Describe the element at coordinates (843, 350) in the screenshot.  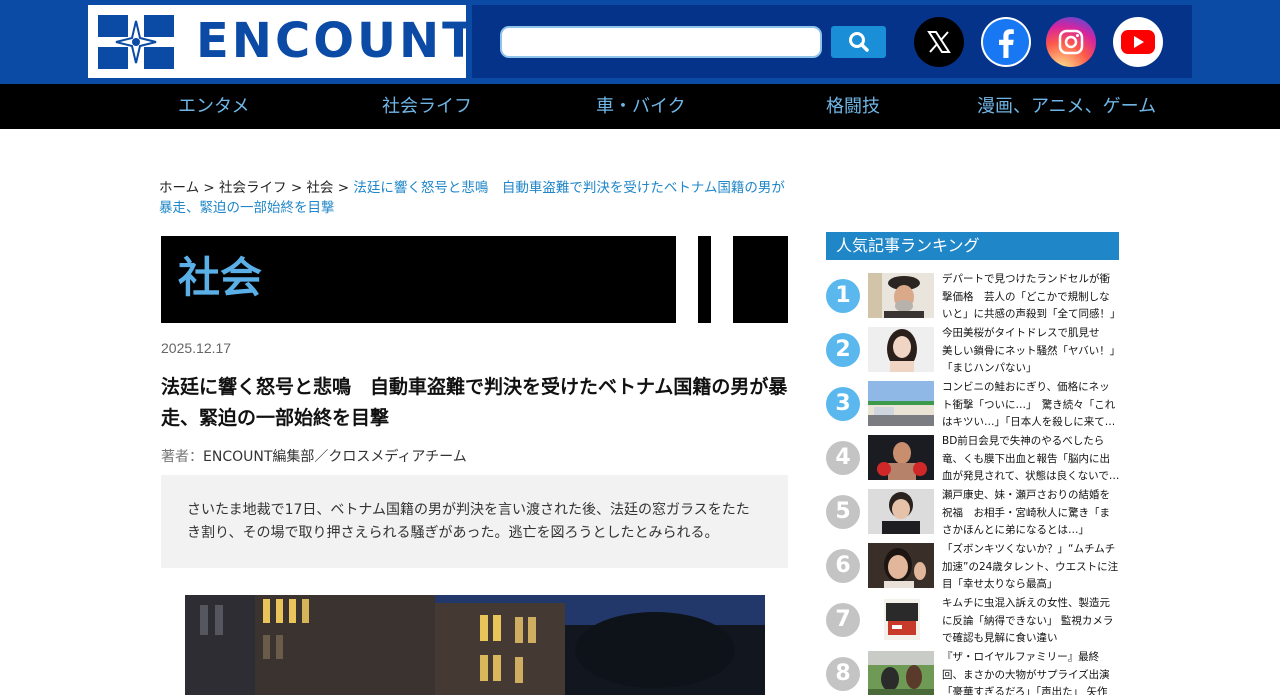
I see `rank-number: 2` at that location.